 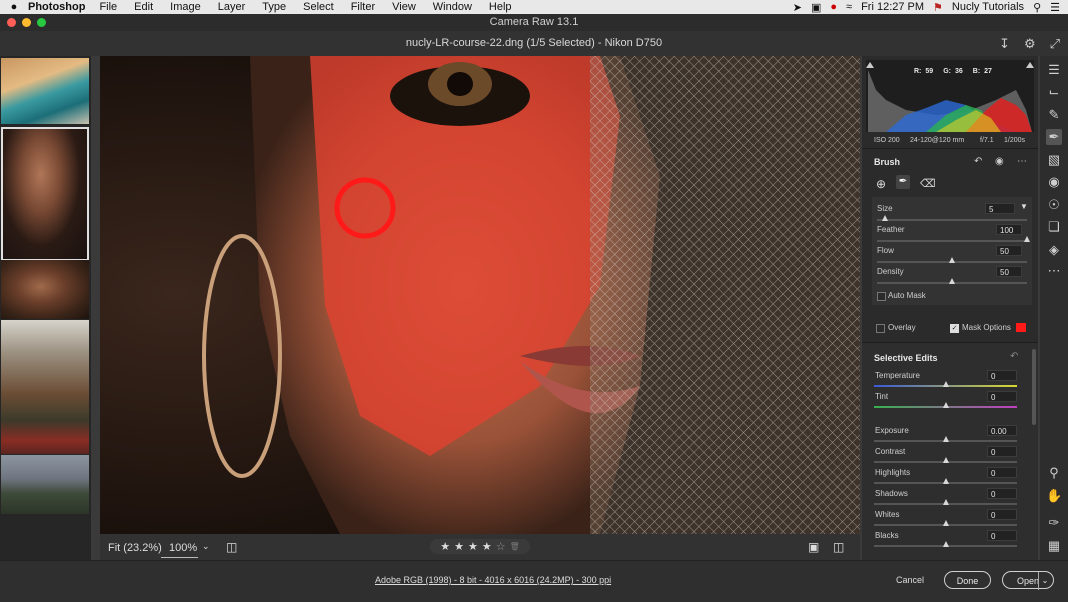 What do you see at coordinates (952, 281) in the screenshot?
I see `density-slider-handle` at bounding box center [952, 281].